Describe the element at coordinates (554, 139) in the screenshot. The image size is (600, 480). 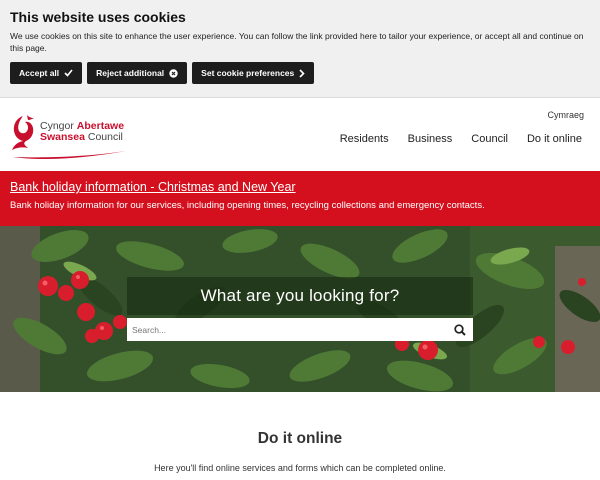
I see `nav-do-it-online: Do it online` at that location.